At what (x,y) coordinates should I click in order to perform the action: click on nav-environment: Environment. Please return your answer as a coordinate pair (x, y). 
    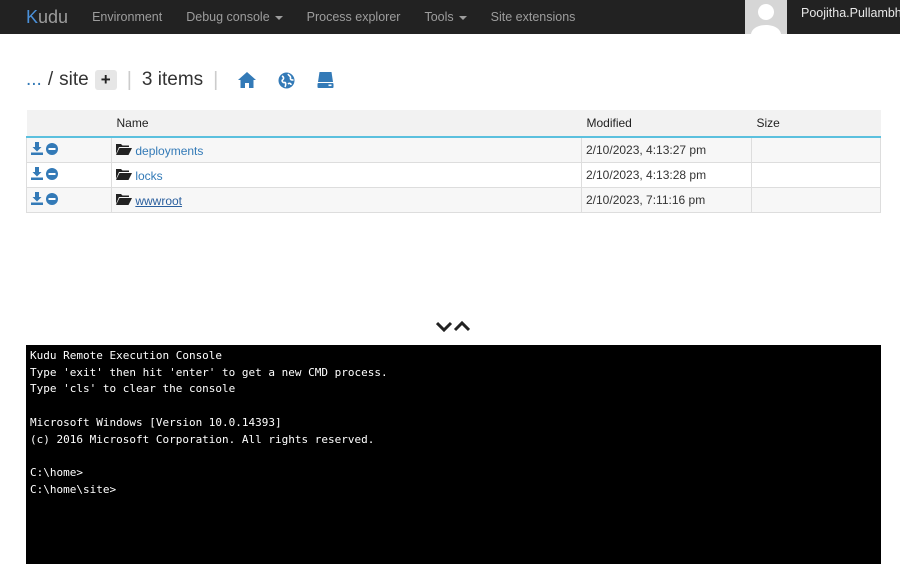
    Looking at the image, I should click on (127, 17).